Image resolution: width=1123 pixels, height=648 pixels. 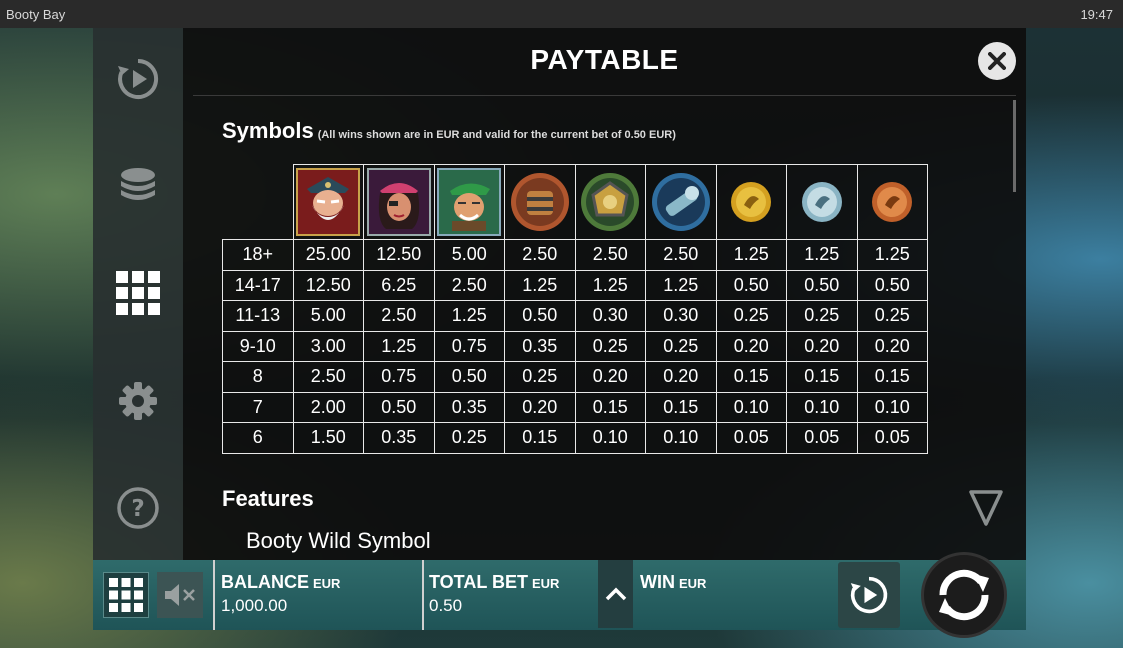 What do you see at coordinates (540, 202) in the screenshot?
I see `treasure-barrel-icon` at bounding box center [540, 202].